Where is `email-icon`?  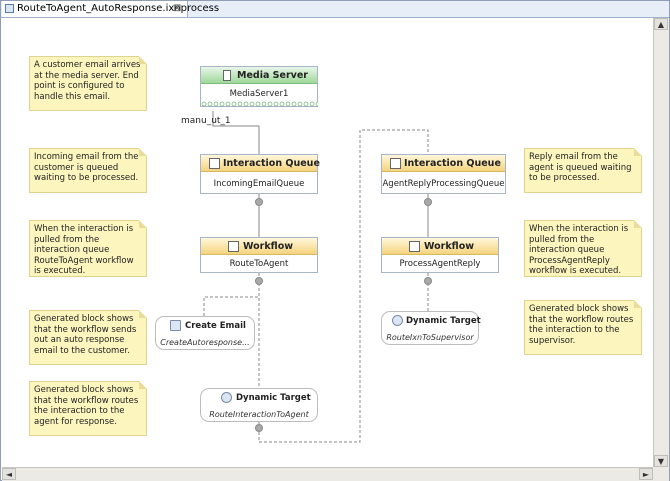 email-icon is located at coordinates (175, 325).